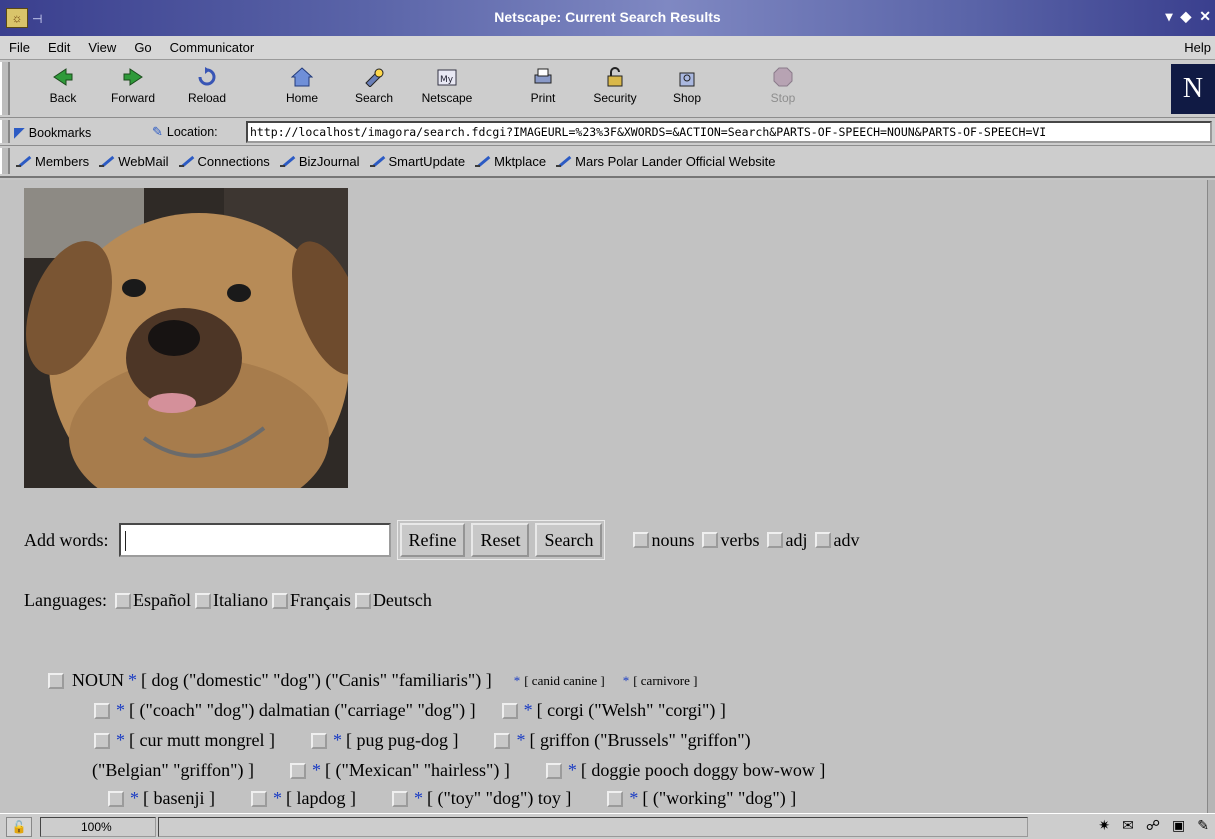  Describe the element at coordinates (710, 540) in the screenshot. I see `verbs-checkbox` at that location.